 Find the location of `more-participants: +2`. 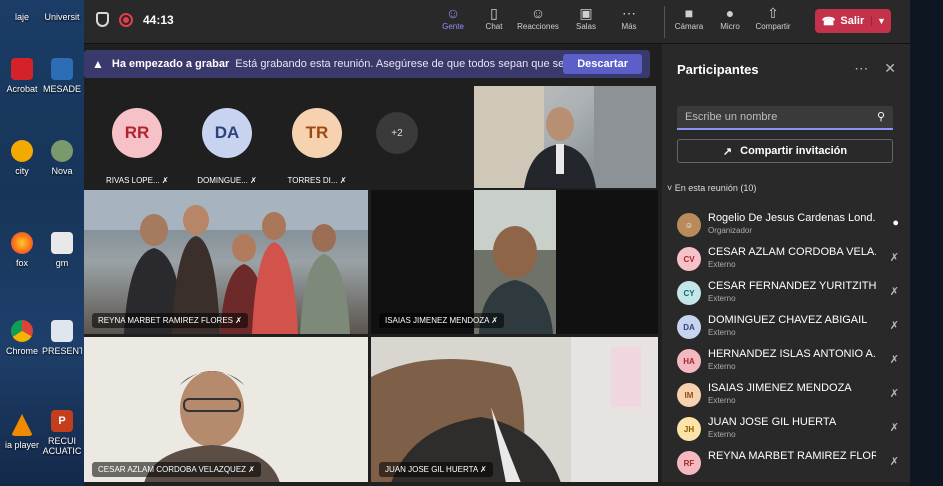

more-participants: +2 is located at coordinates (407, 146).